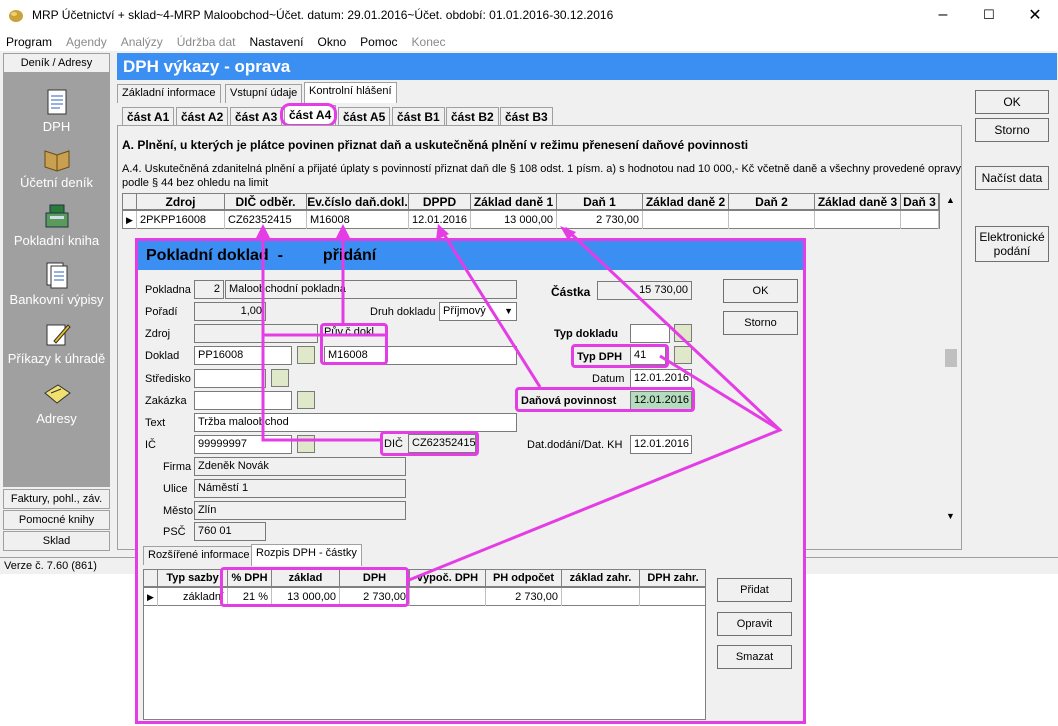 The height and width of the screenshot is (726, 1058). What do you see at coordinates (230, 311) in the screenshot?
I see `poradi-field: 1,00` at bounding box center [230, 311].